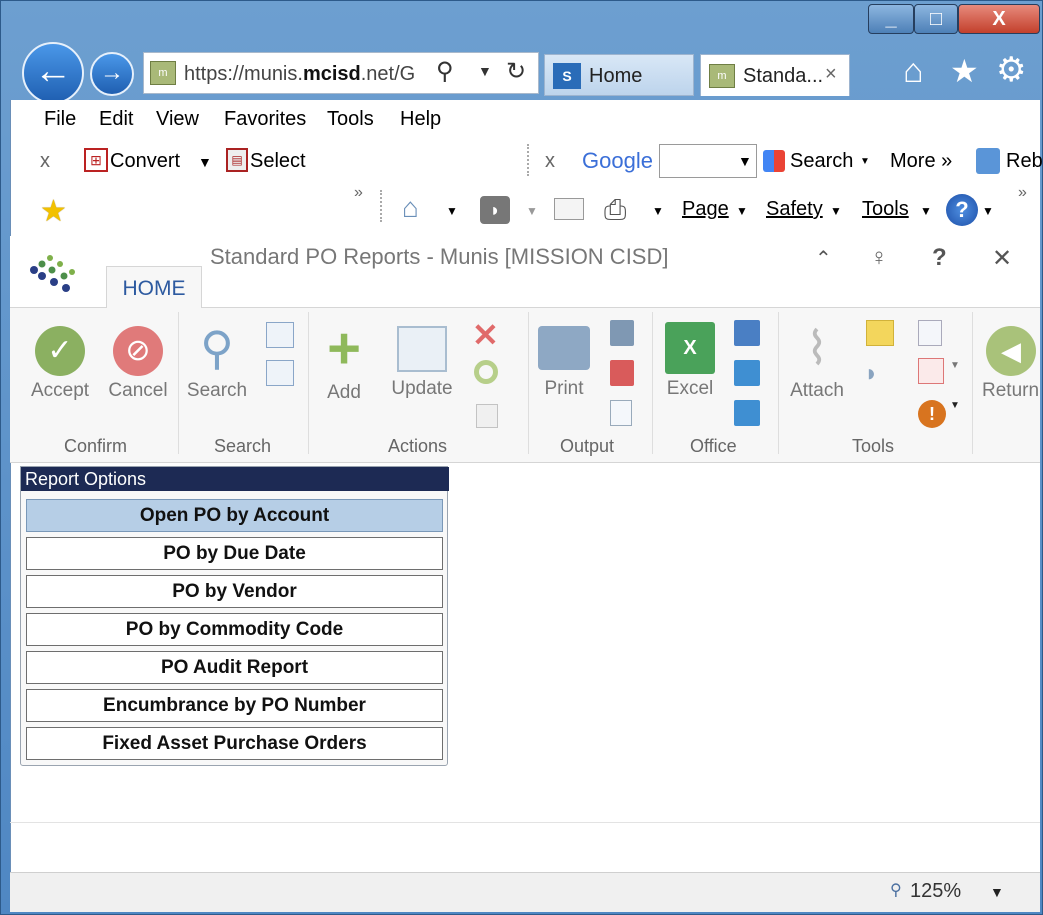 The height and width of the screenshot is (915, 1043). What do you see at coordinates (871, 374) in the screenshot?
I see `rss-icon: ◗` at bounding box center [871, 374].